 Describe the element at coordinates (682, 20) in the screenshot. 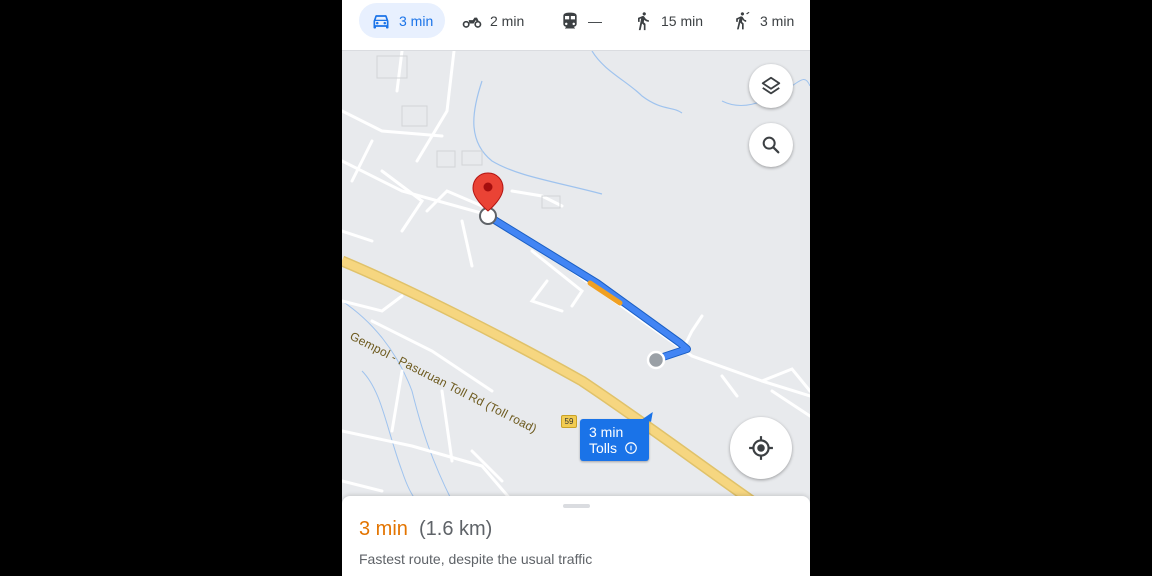

I see `mode-walking-label: 15 min` at that location.